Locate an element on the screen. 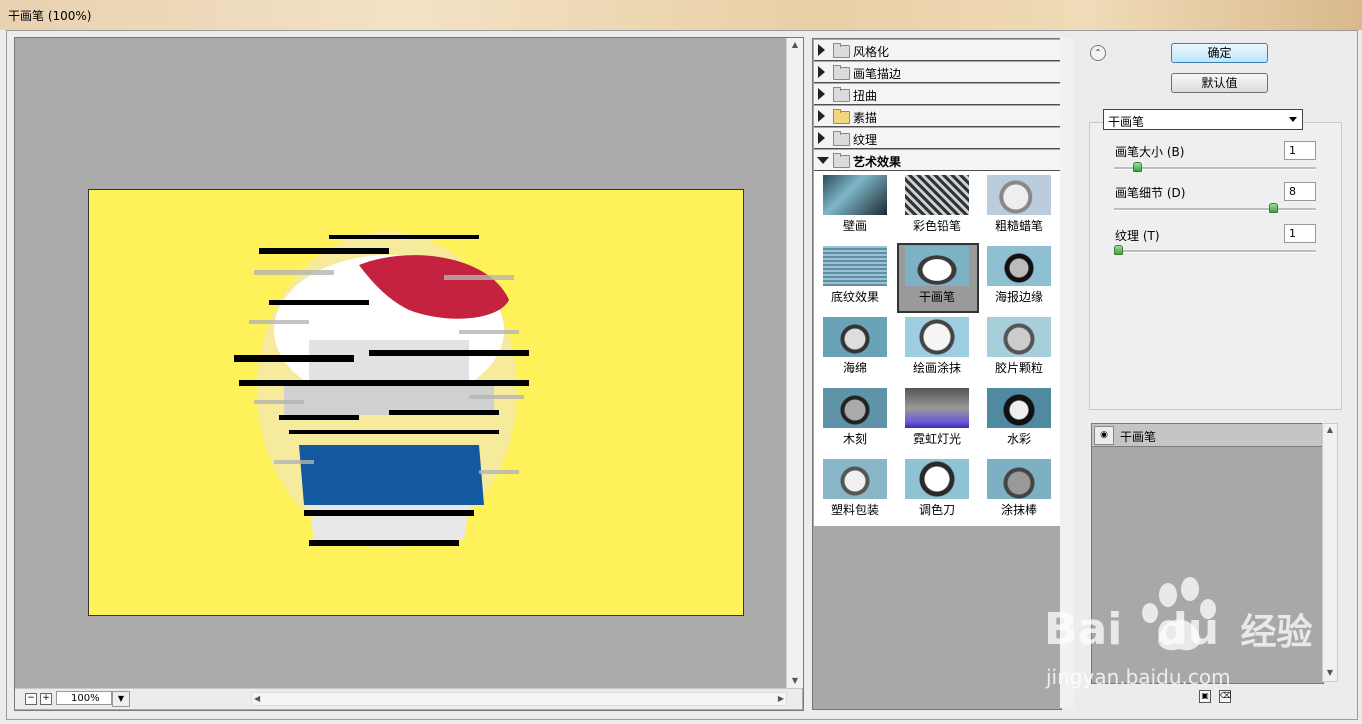 This screenshot has width=1362, height=724. filter-thumb: 底纹效果 is located at coordinates (855, 279).